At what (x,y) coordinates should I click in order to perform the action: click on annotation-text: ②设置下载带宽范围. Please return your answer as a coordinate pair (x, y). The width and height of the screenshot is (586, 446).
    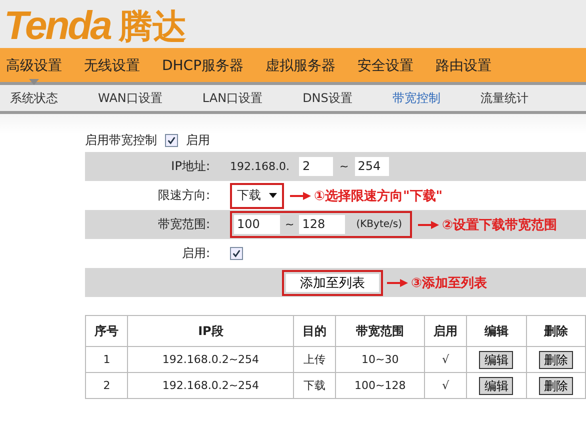
    Looking at the image, I should click on (500, 225).